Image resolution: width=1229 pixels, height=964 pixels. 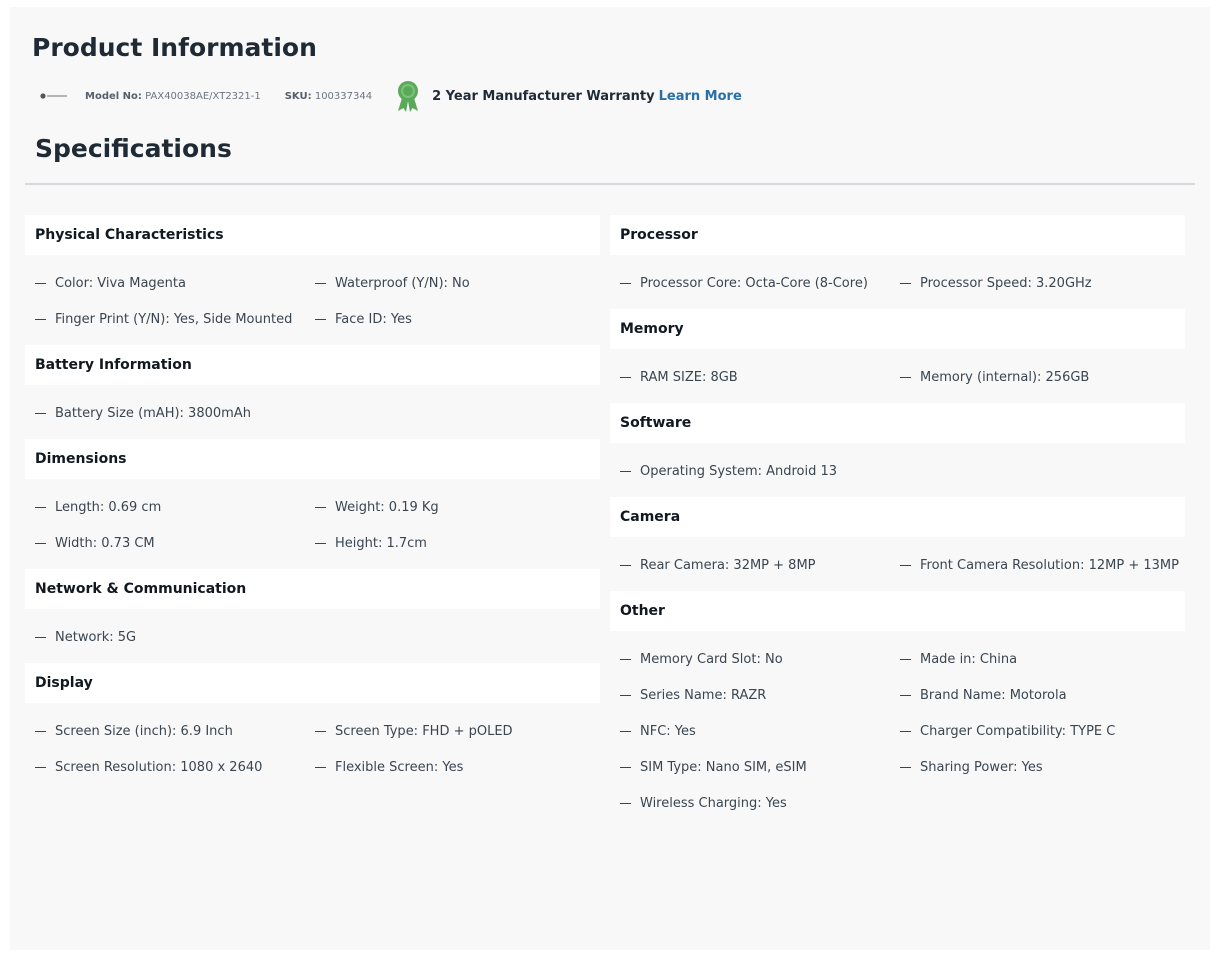 I want to click on spec-group-title-other: Other, so click(x=897, y=611).